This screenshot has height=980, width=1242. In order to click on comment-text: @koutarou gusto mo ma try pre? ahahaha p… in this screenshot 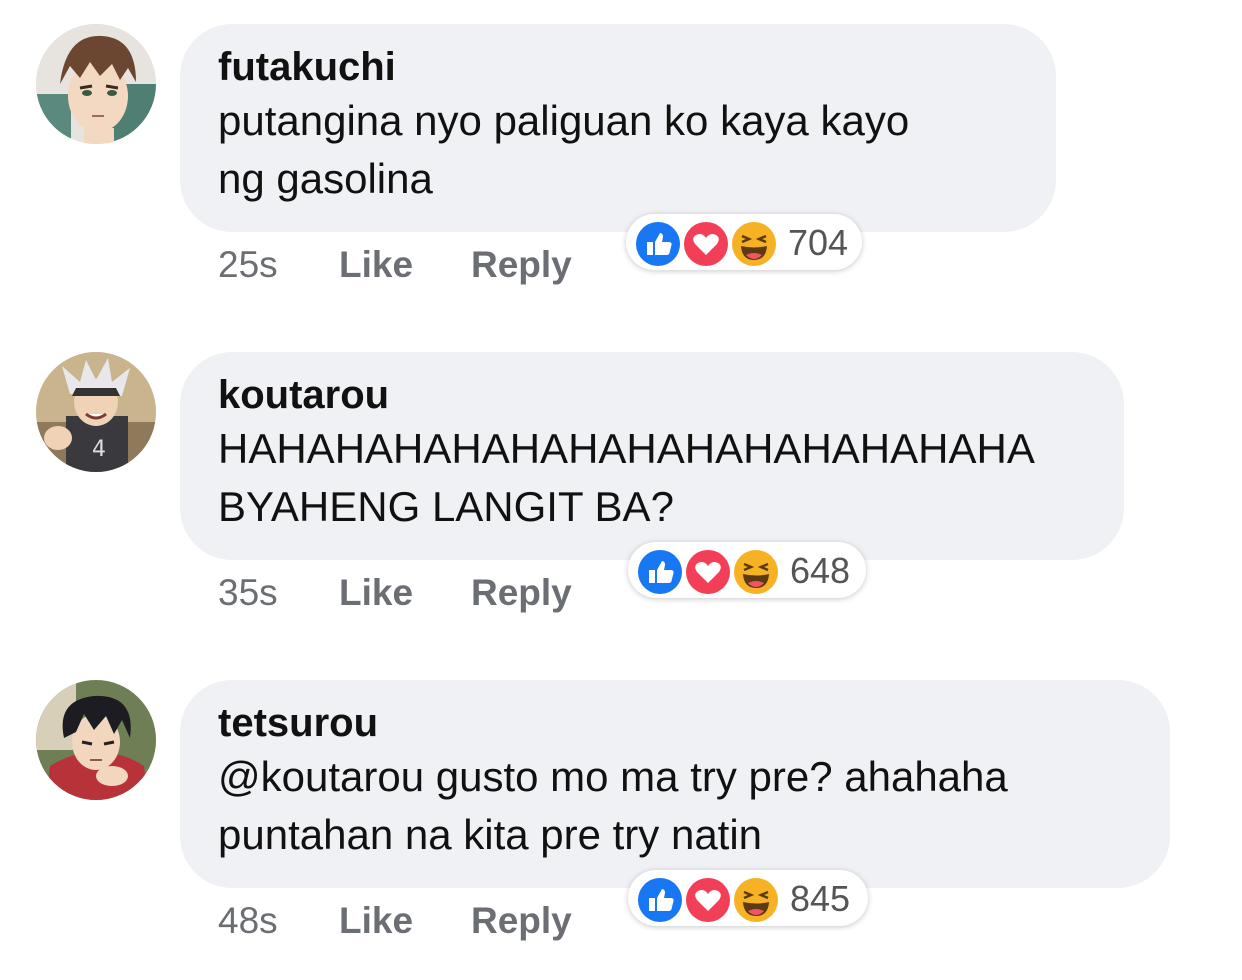, I will do `click(613, 805)`.